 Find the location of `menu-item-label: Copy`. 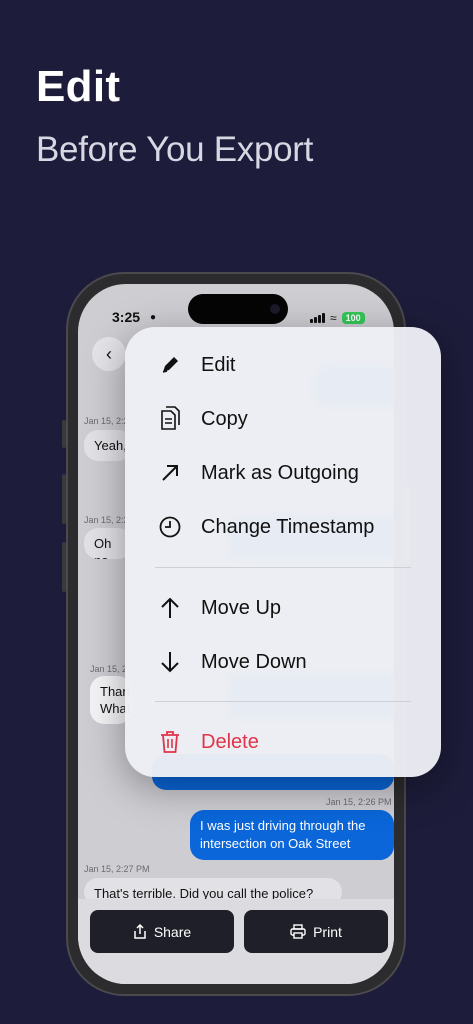

menu-item-label: Copy is located at coordinates (224, 418).